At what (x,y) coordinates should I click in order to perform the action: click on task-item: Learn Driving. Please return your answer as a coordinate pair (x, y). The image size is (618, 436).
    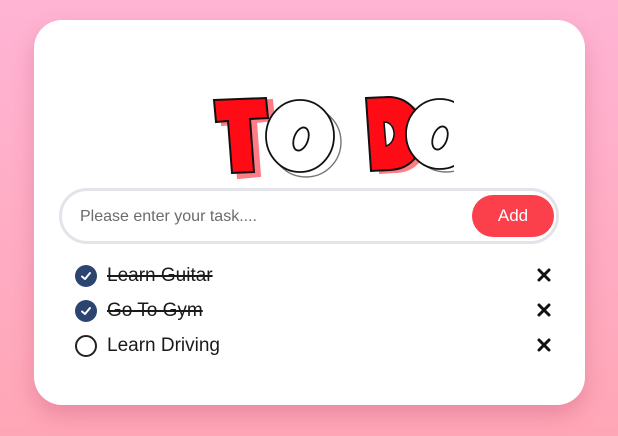
    Looking at the image, I should click on (315, 345).